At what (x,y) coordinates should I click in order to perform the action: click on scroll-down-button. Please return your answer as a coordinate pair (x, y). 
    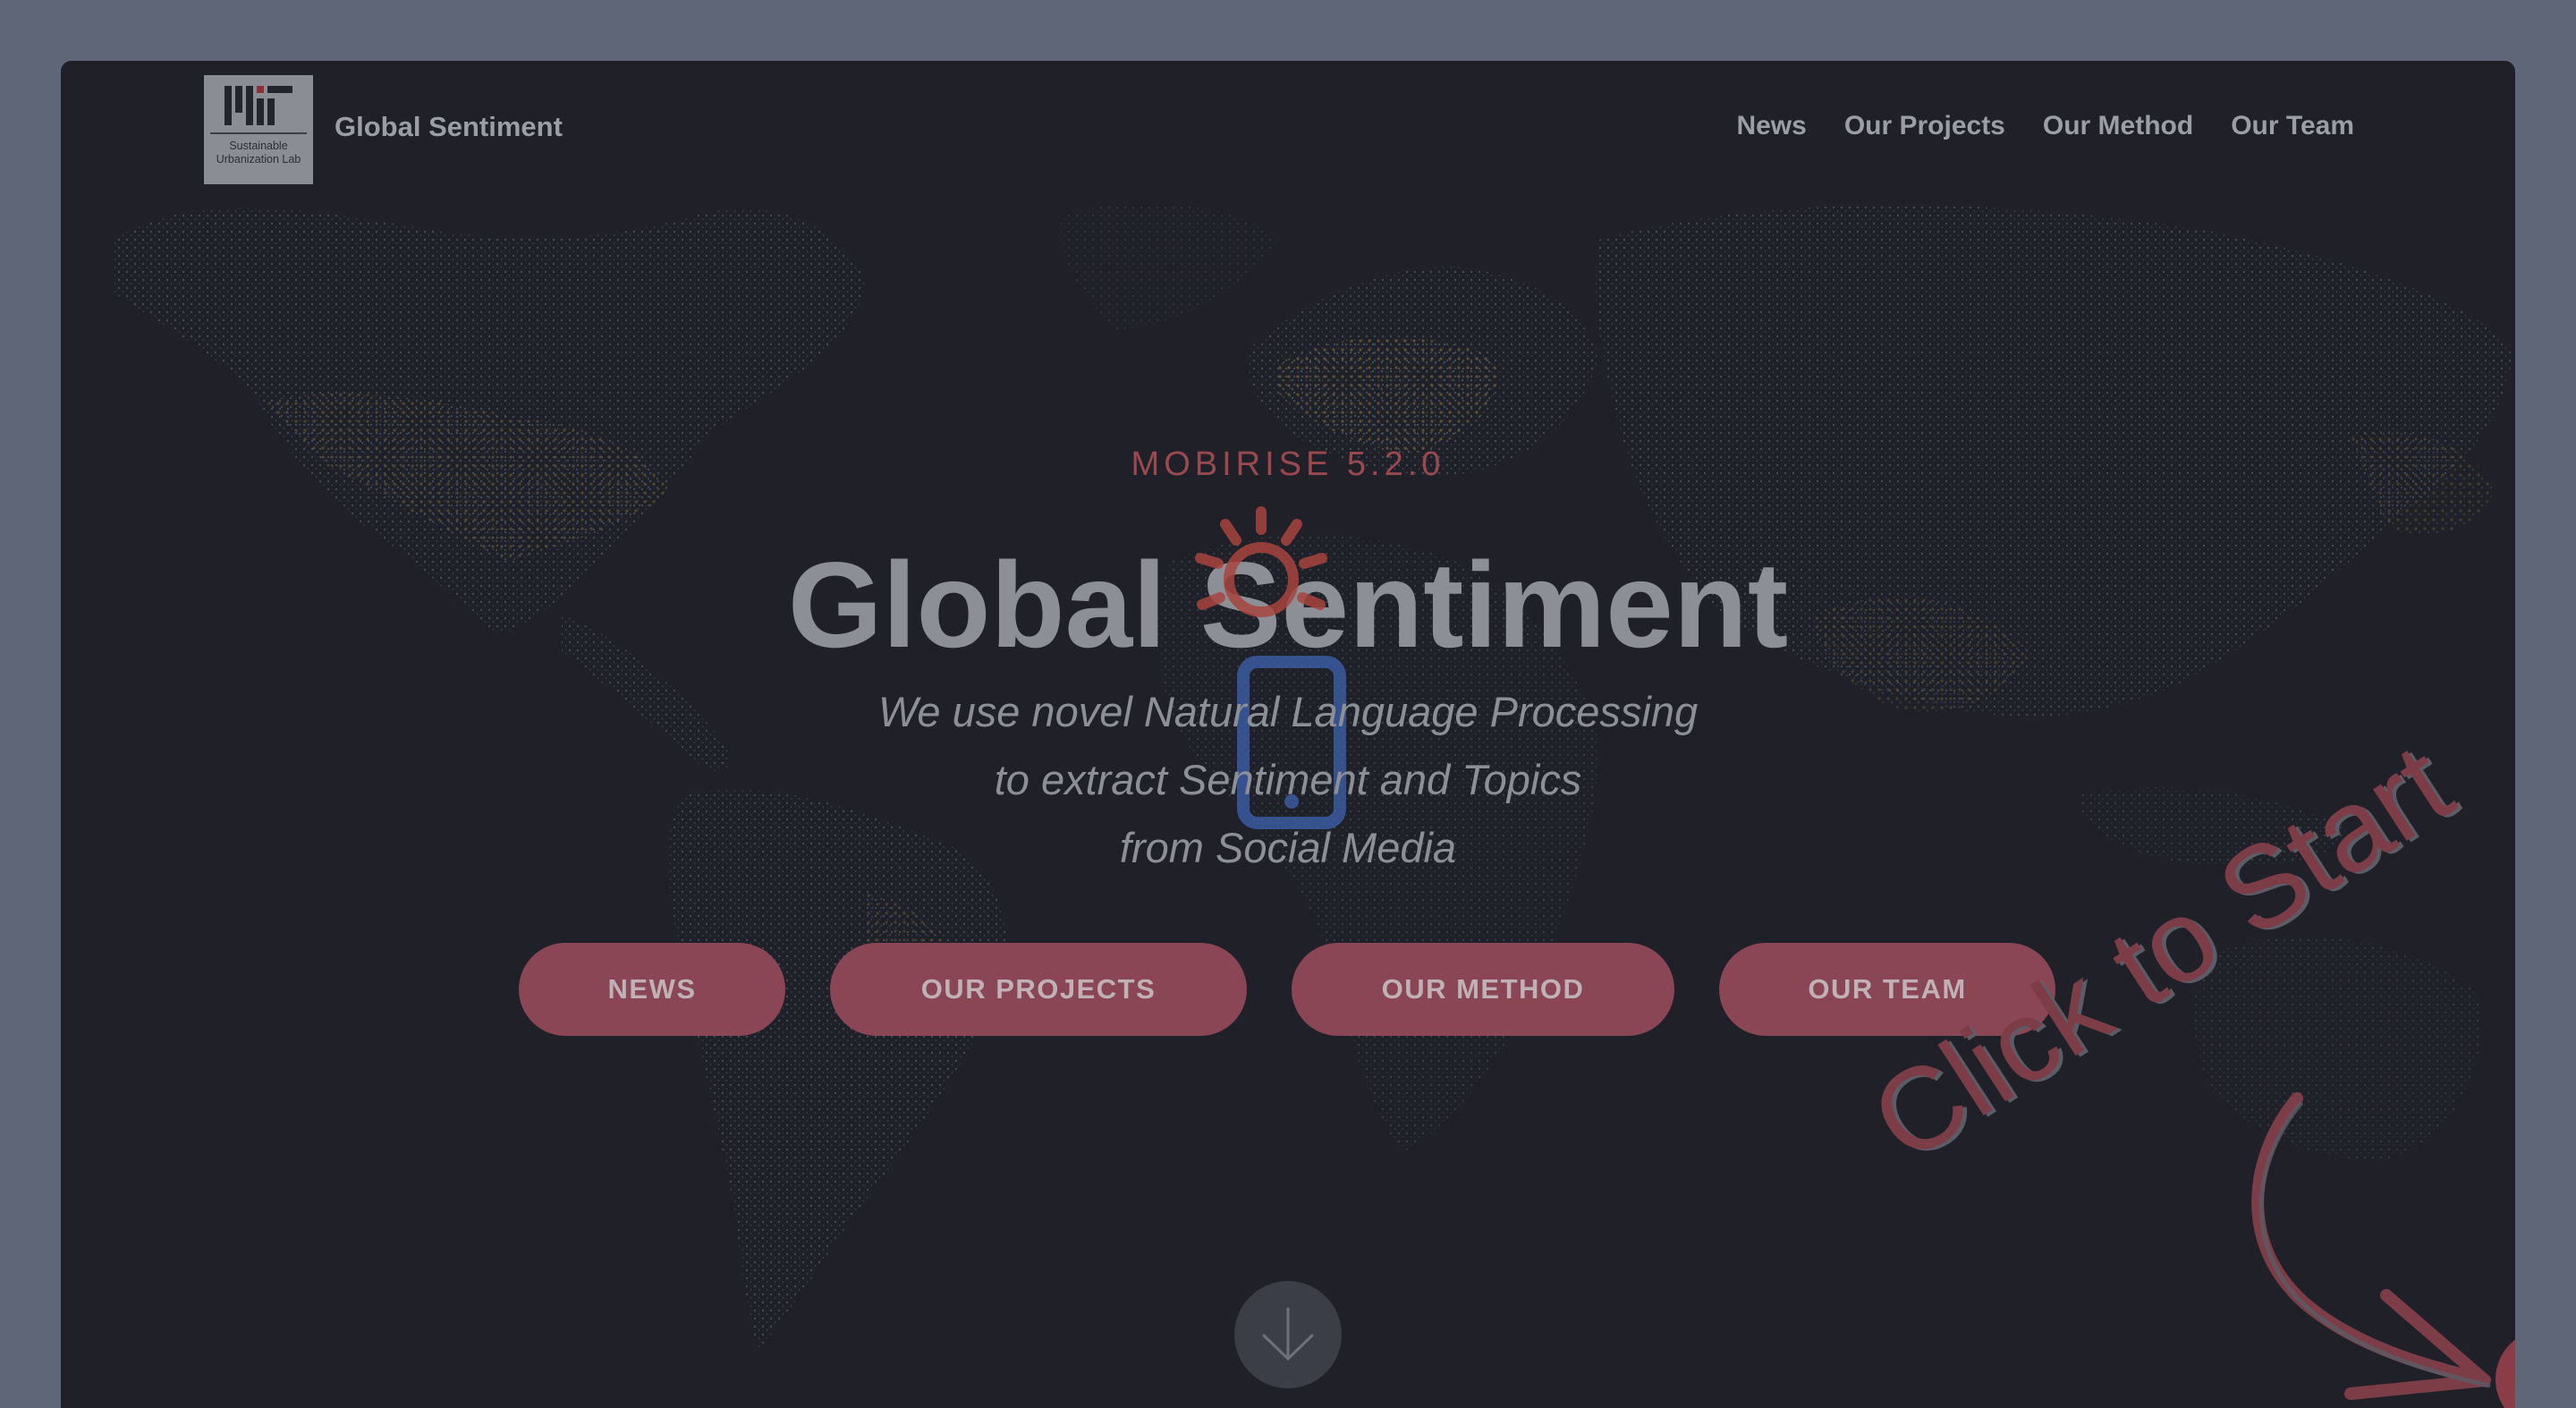
    Looking at the image, I should click on (1288, 1334).